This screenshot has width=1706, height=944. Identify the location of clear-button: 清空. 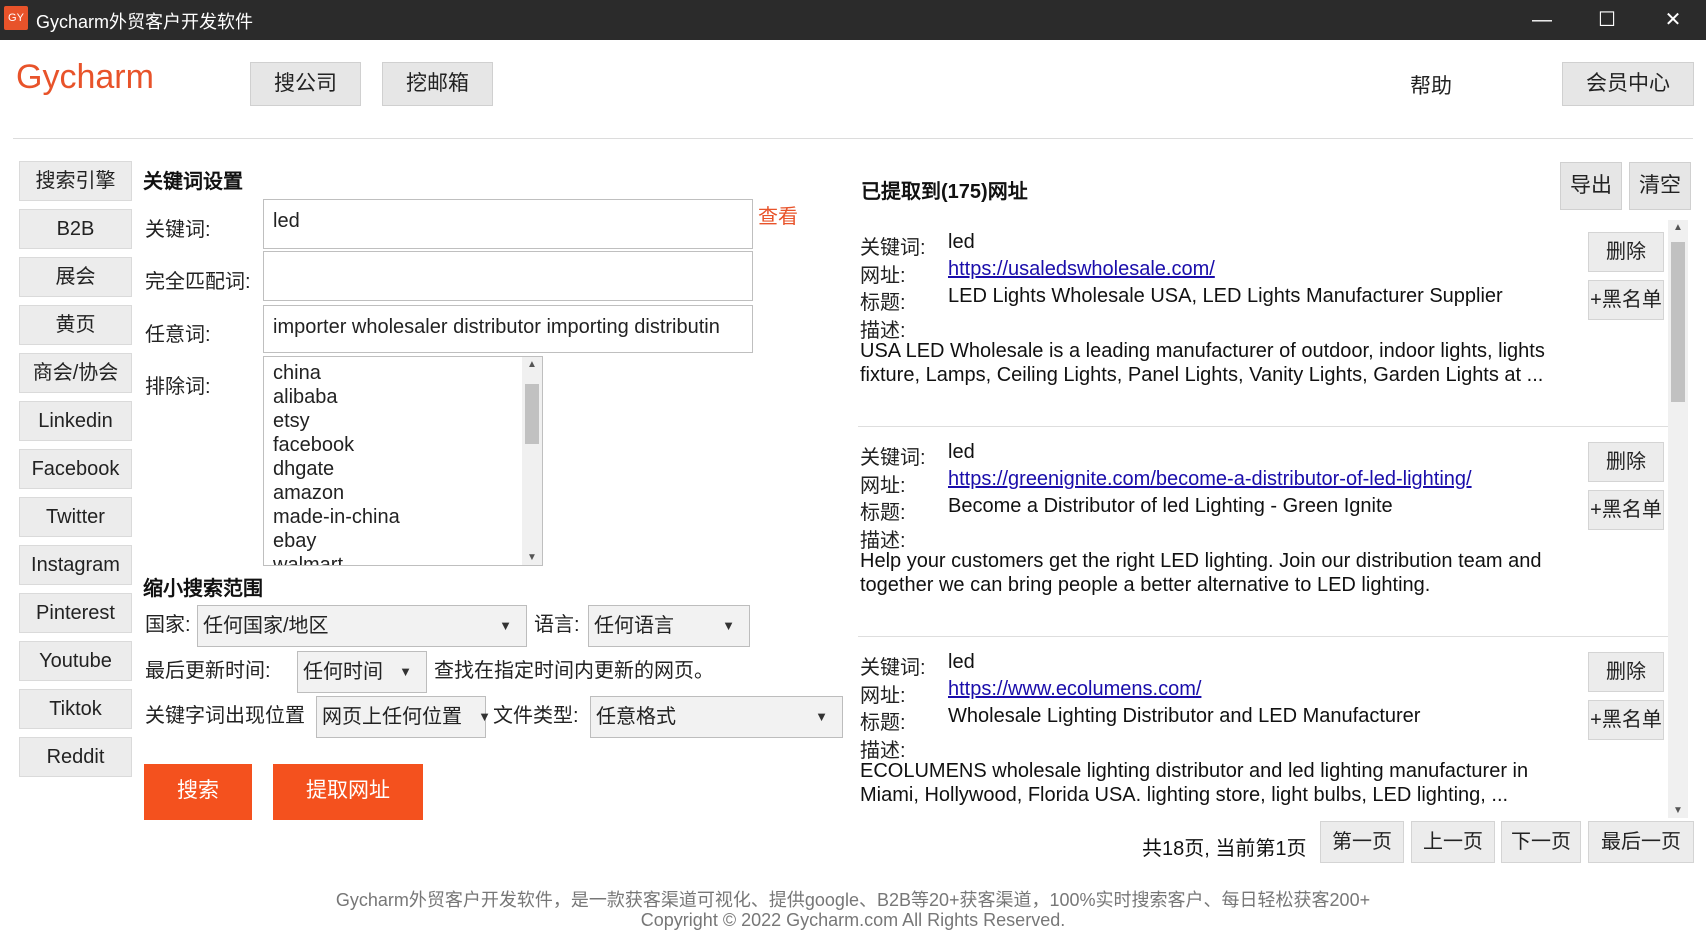
(1660, 186).